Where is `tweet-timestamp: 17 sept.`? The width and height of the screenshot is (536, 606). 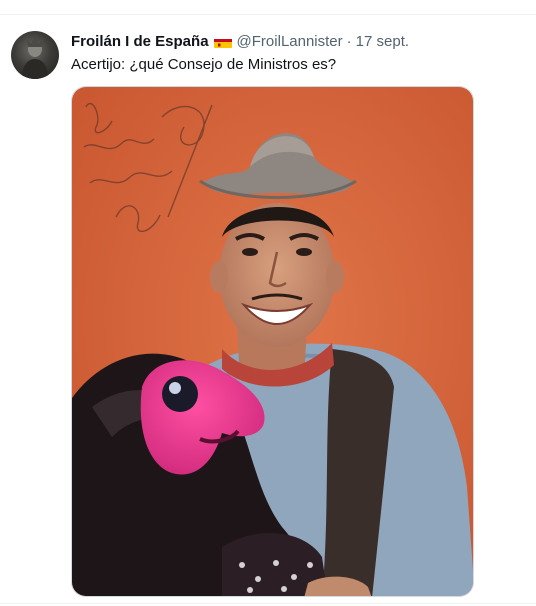 tweet-timestamp: 17 sept. is located at coordinates (382, 42).